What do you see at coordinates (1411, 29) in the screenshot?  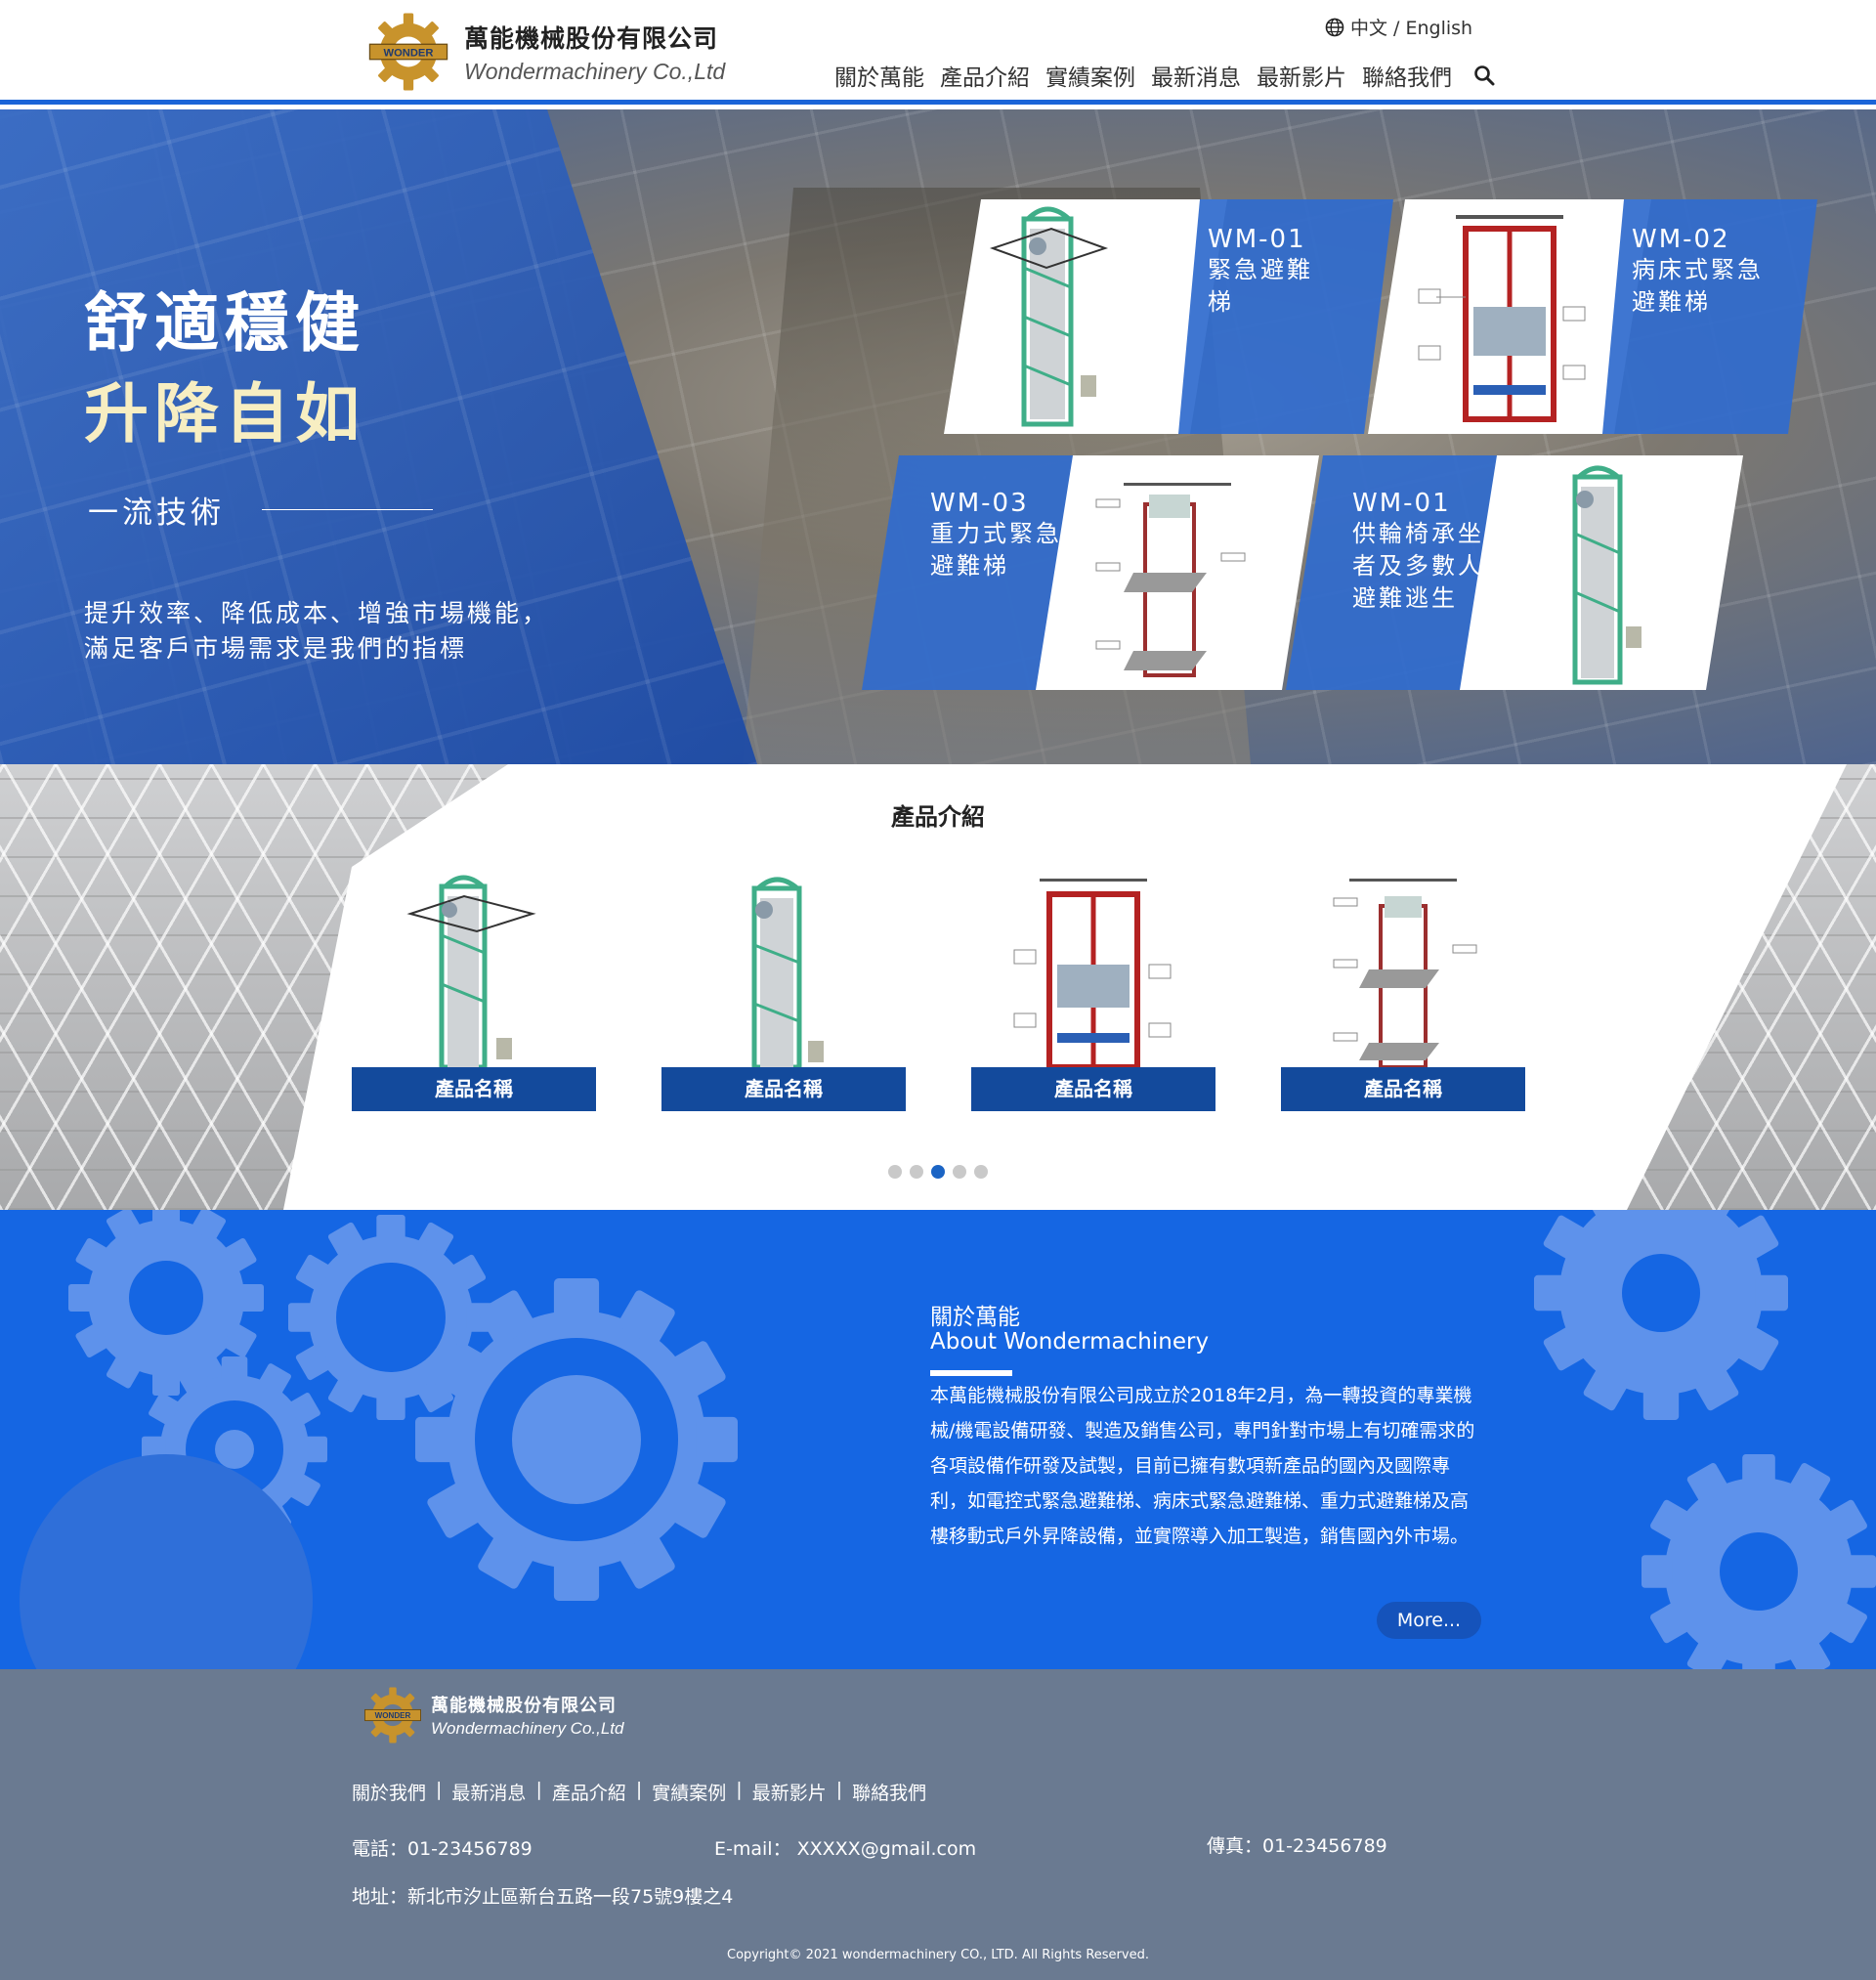 I see `language-label: 中文 / English` at bounding box center [1411, 29].